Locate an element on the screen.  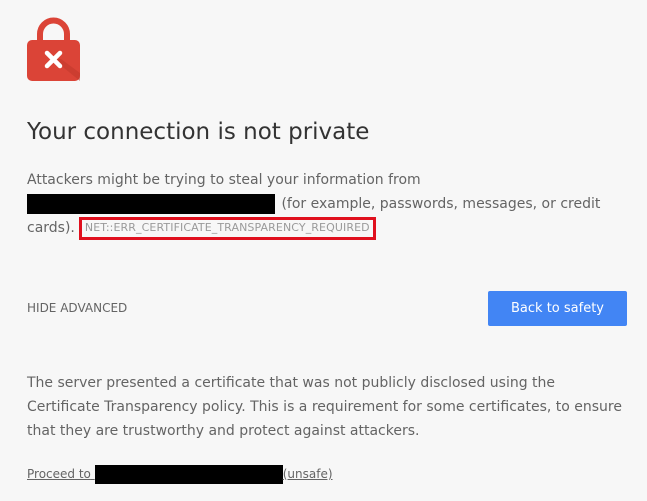
page-title: Your connection is not private is located at coordinates (198, 132).